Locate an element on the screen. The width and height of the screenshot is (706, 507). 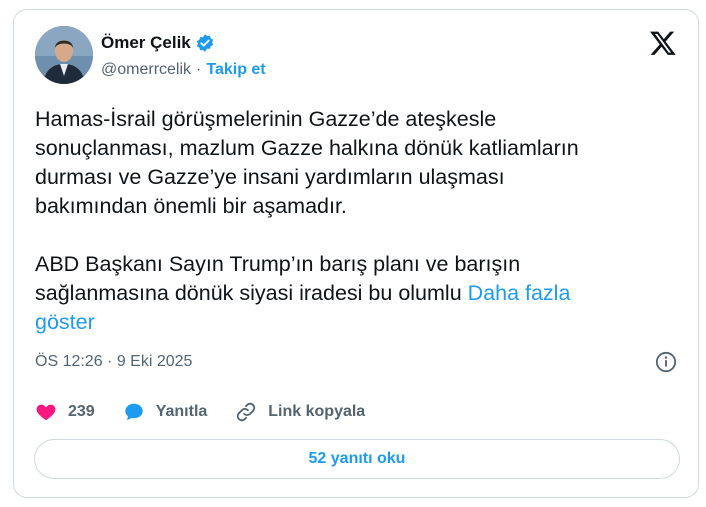
info-icon is located at coordinates (666, 362).